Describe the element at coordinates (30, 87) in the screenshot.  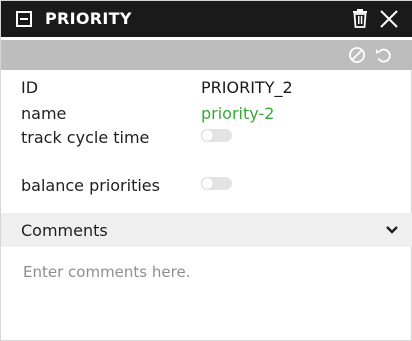
I see `id-label: ID` at that location.